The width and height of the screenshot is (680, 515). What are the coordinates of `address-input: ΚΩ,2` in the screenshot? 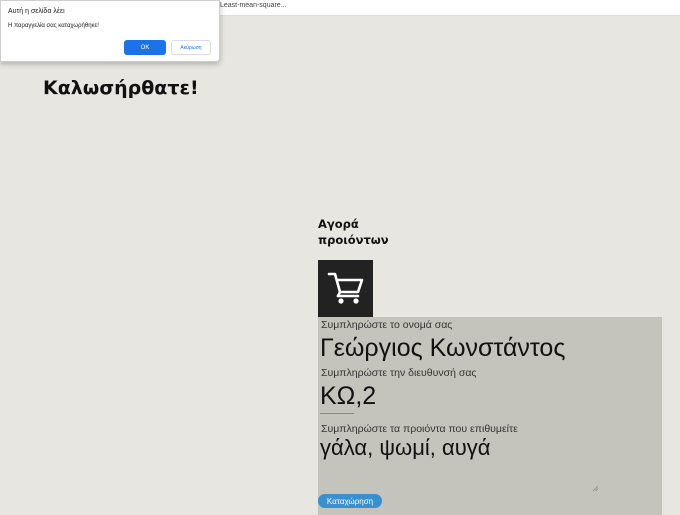 It's located at (348, 396).